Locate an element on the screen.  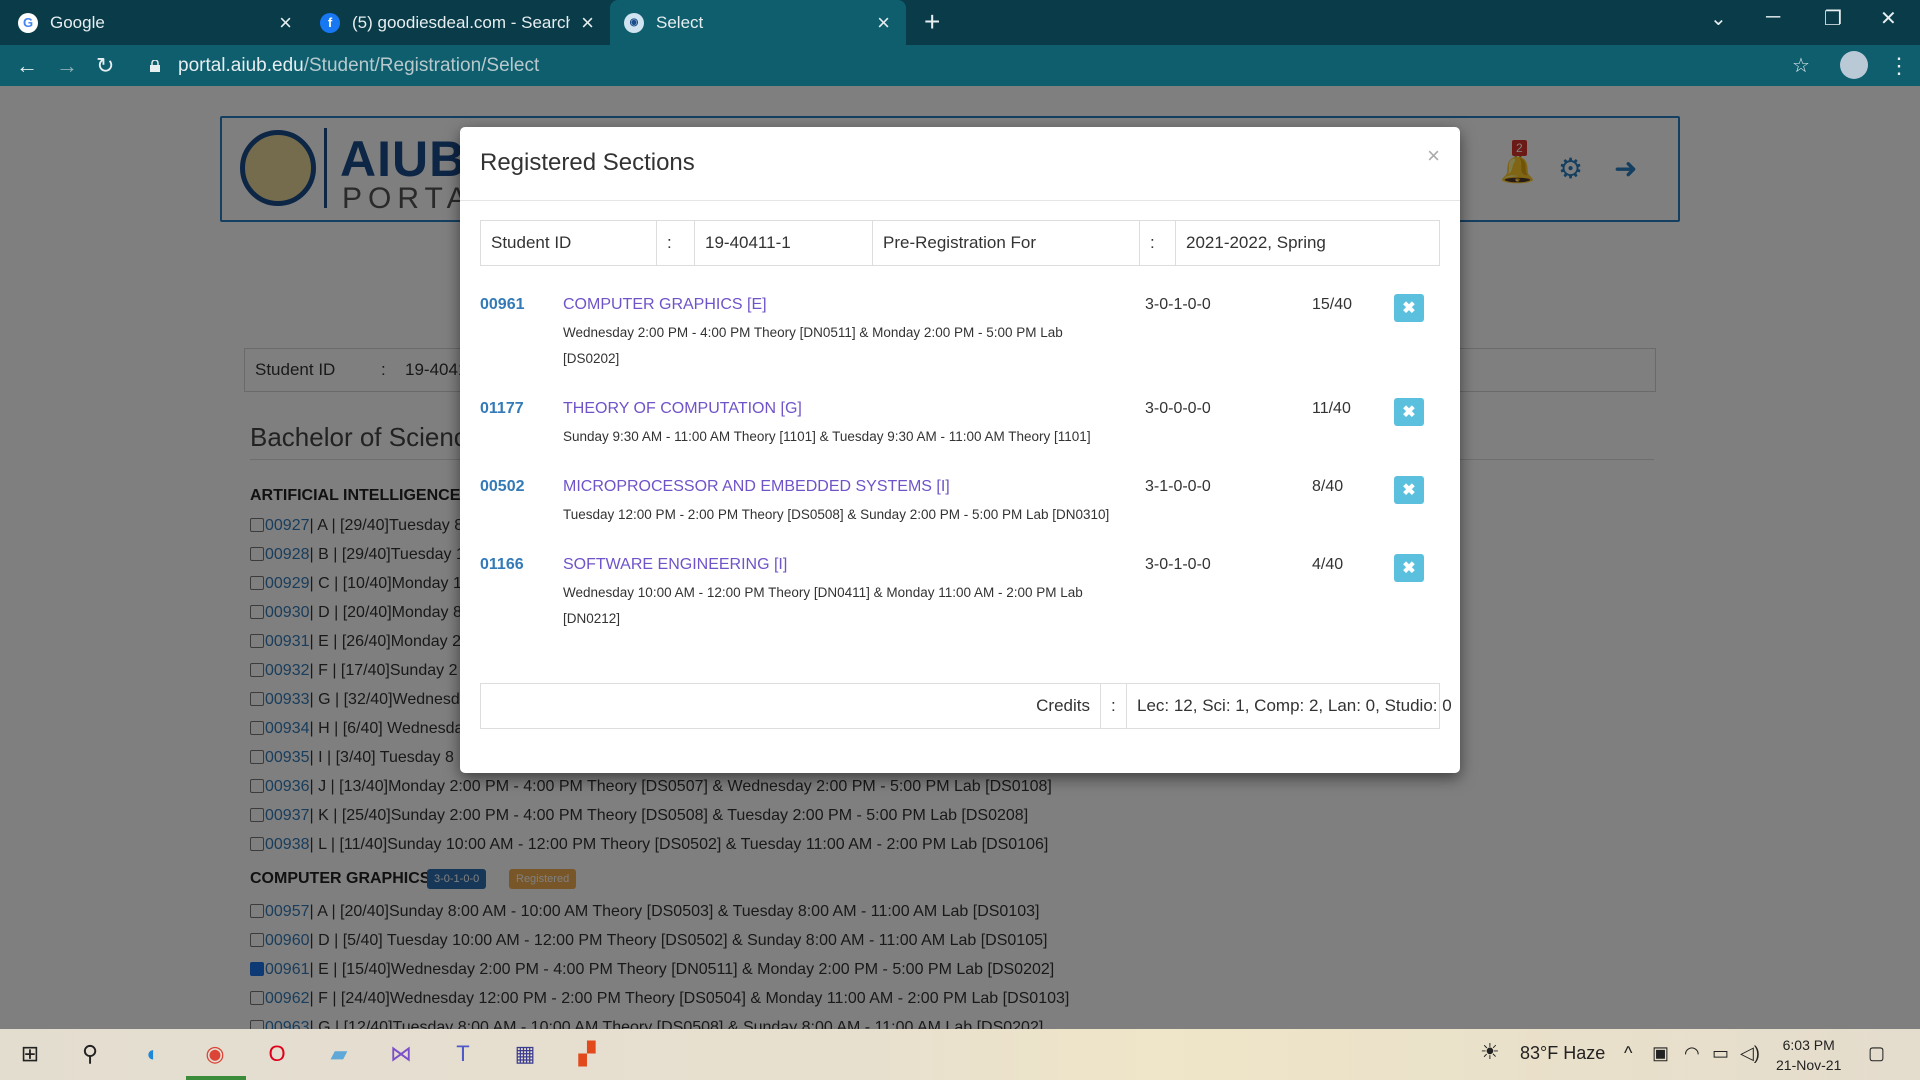
lock-icon is located at coordinates (155, 66).